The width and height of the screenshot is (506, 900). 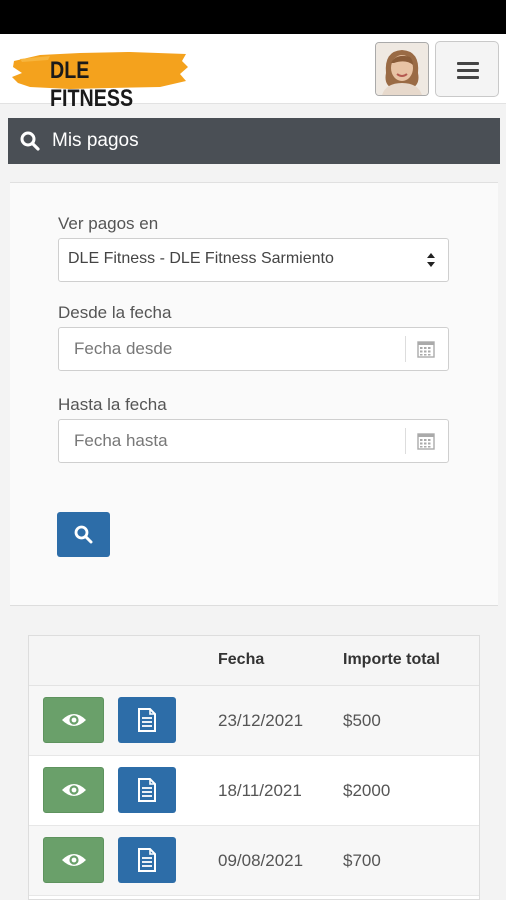 I want to click on brand-logo: DLE FITNESS, so click(x=100, y=79).